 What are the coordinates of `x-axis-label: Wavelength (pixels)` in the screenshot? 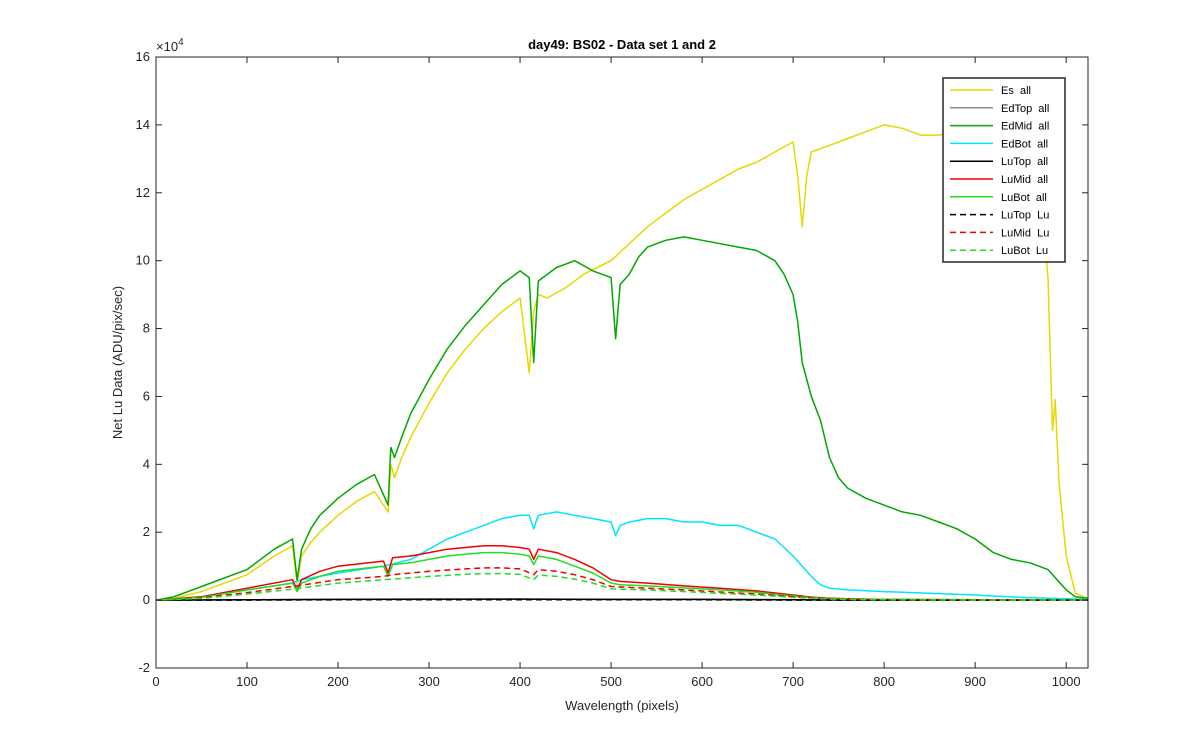 It's located at (622, 705).